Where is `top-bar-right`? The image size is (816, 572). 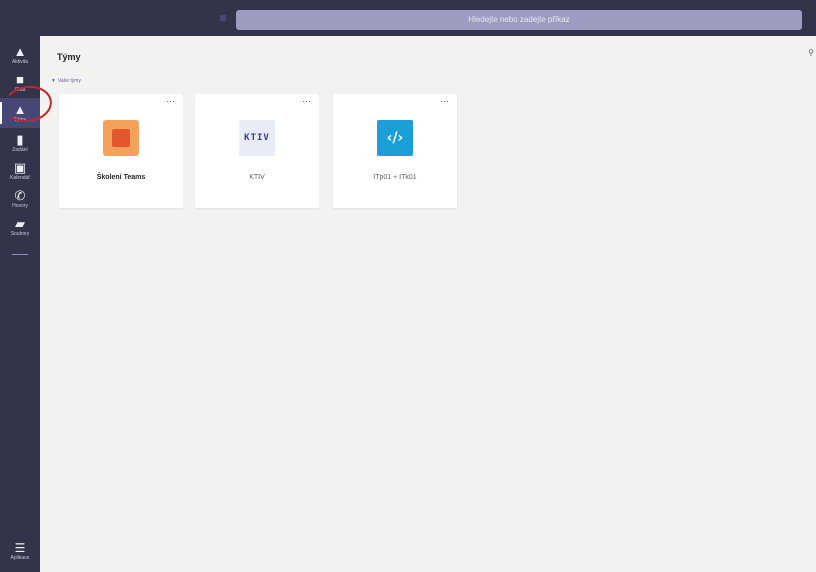
top-bar-right is located at coordinates (809, 18).